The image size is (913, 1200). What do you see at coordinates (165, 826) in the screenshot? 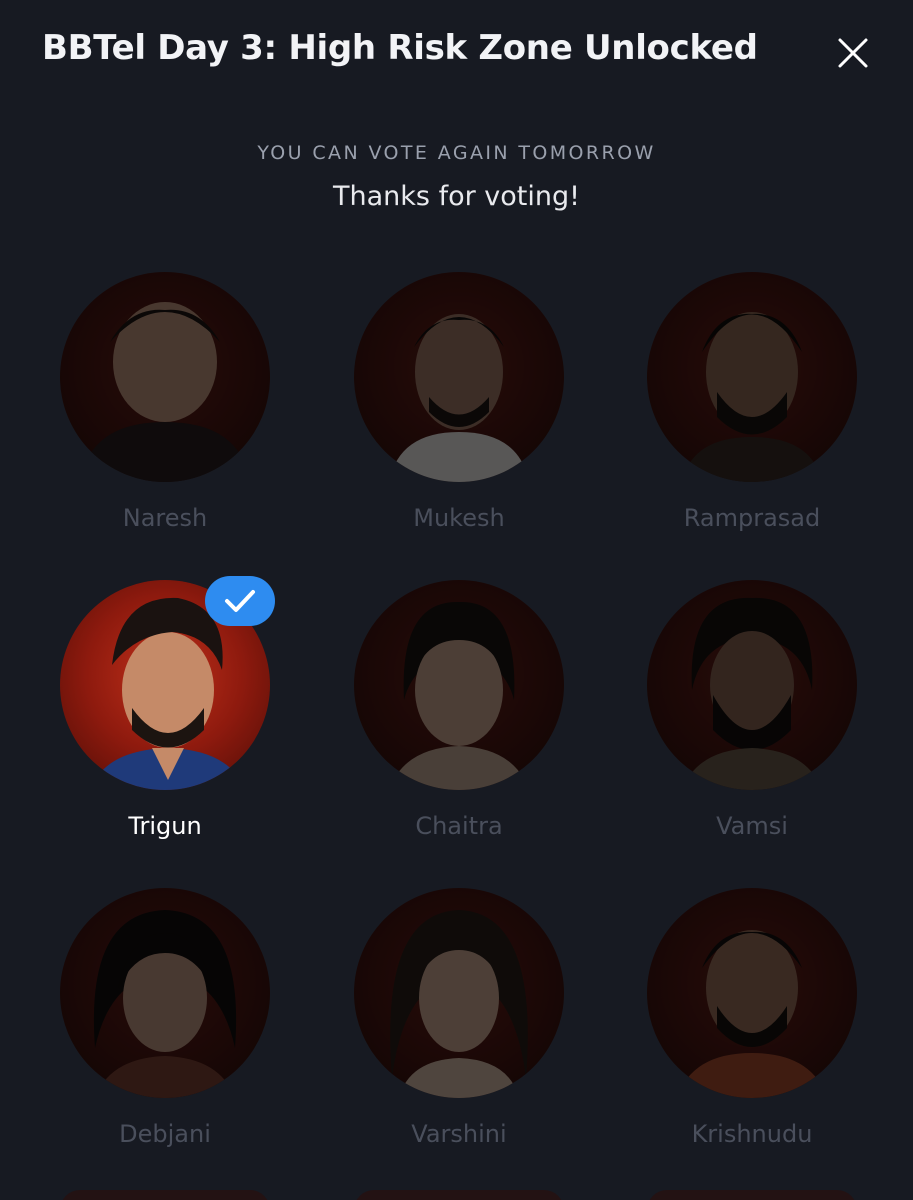
I see `contestant-name: Trigun` at bounding box center [165, 826].